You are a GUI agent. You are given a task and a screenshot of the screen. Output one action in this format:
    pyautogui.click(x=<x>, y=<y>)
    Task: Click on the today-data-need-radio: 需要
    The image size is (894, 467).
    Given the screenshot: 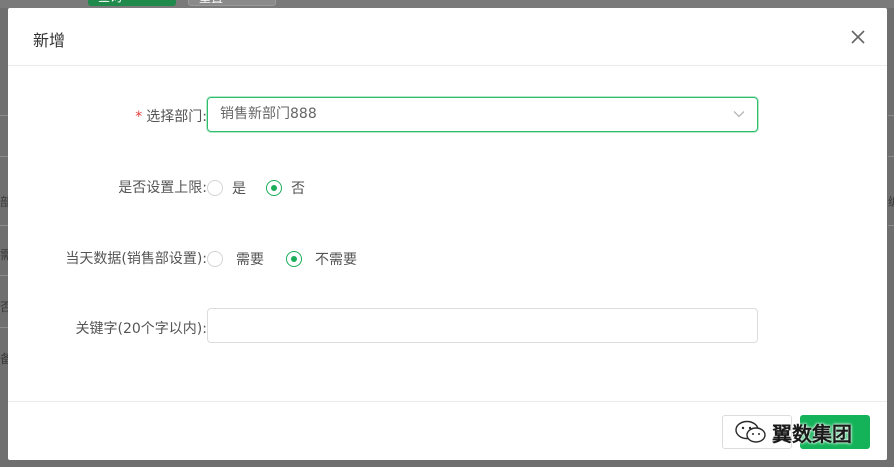 What is the action you would take?
    pyautogui.click(x=235, y=259)
    